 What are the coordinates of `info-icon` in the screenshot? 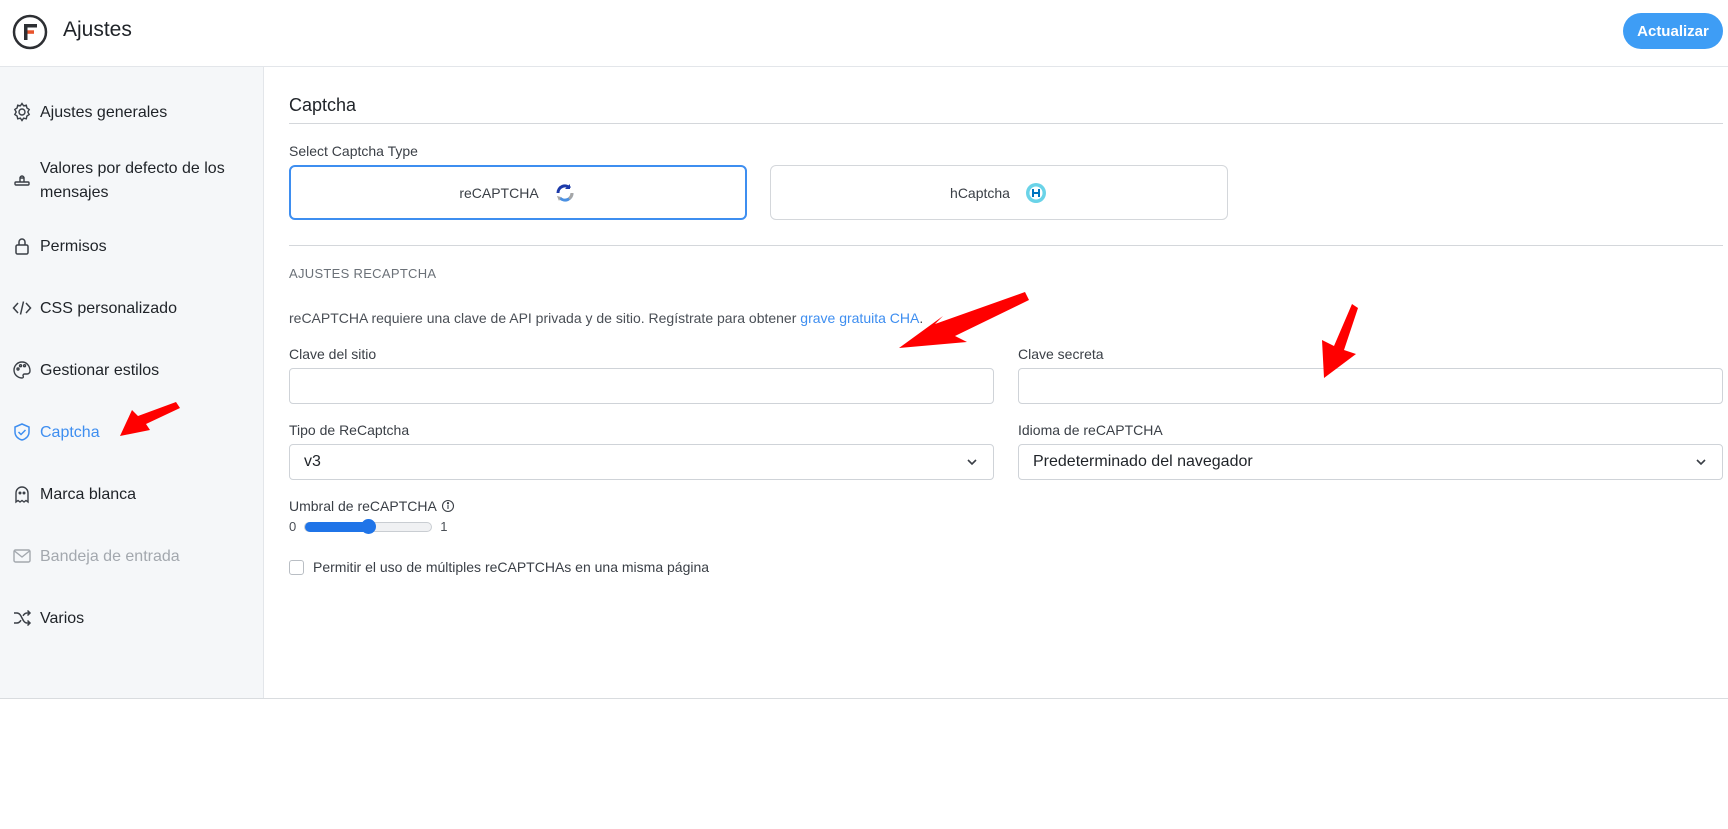 It's located at (448, 506).